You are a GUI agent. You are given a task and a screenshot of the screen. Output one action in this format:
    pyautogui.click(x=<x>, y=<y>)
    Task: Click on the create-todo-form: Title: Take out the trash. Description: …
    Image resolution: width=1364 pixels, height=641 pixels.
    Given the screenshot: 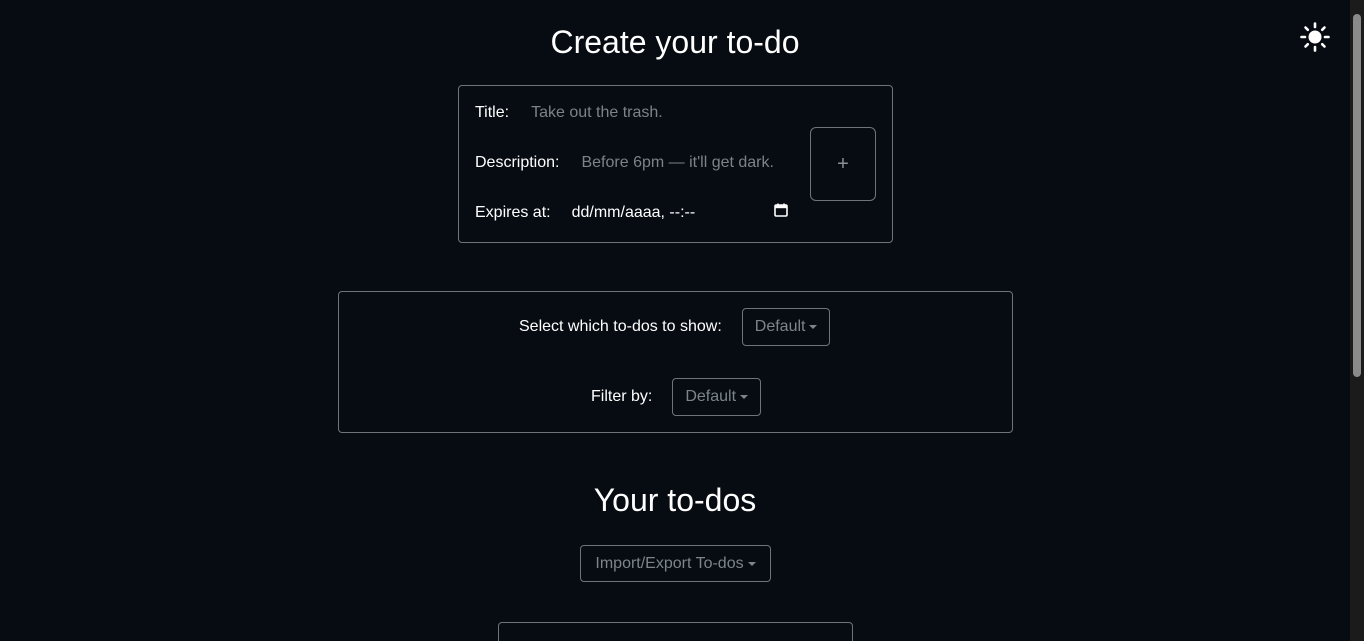 What is the action you would take?
    pyautogui.click(x=675, y=164)
    